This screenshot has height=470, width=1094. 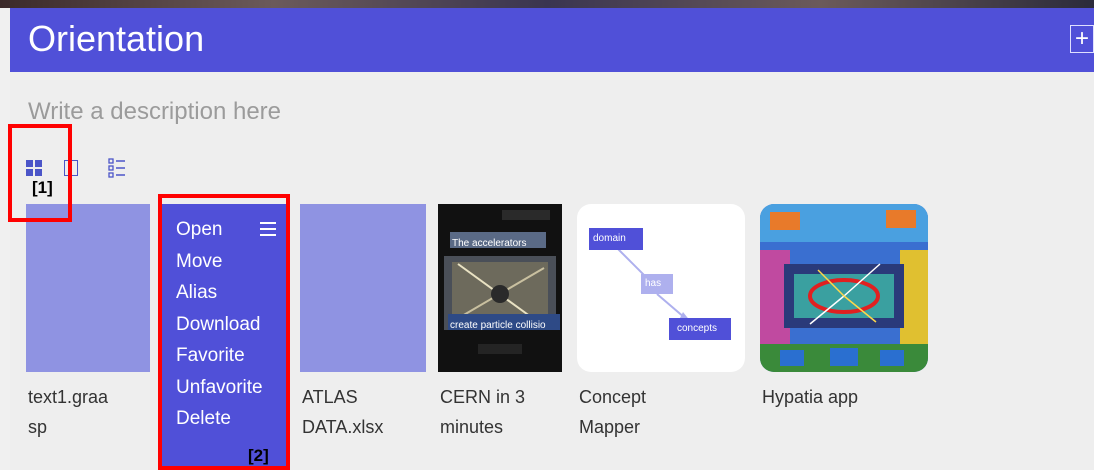 I want to click on concept-map-thumbnail: domain has concepts, so click(x=661, y=288).